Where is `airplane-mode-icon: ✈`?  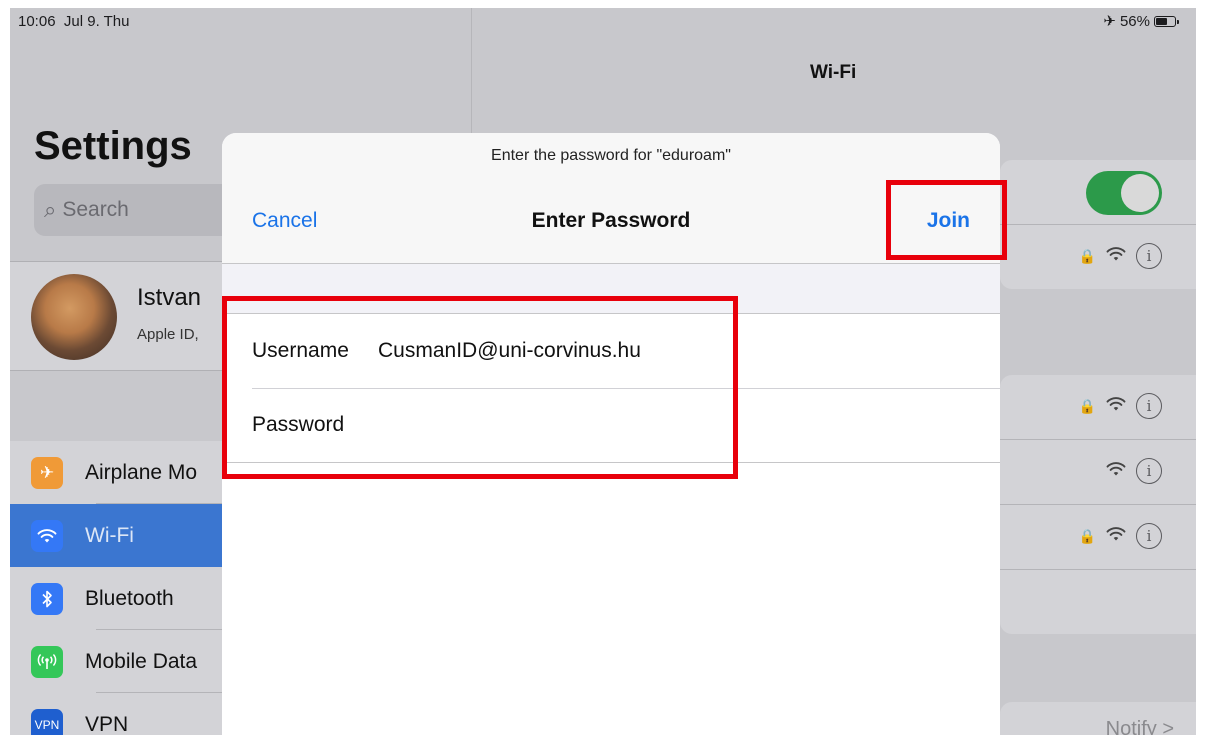
airplane-mode-icon: ✈ is located at coordinates (1109, 21).